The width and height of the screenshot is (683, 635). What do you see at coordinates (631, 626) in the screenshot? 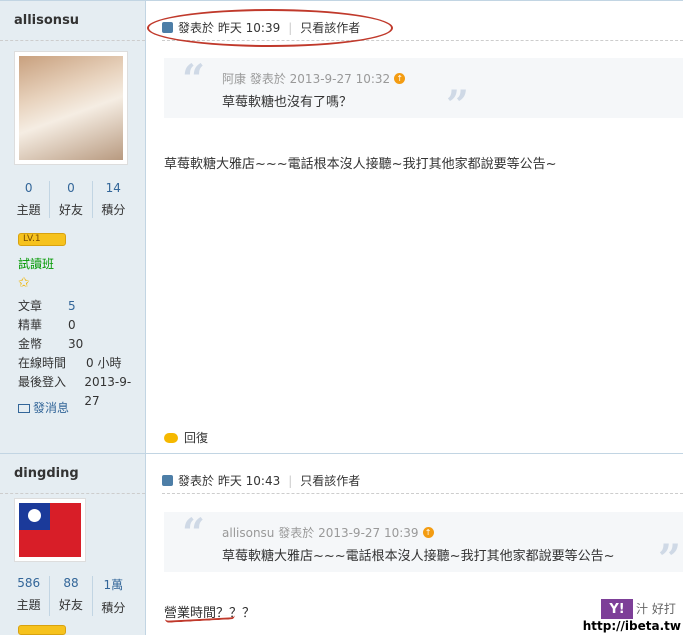
I see `watermark-url: http://ibeta.tw` at bounding box center [631, 626].